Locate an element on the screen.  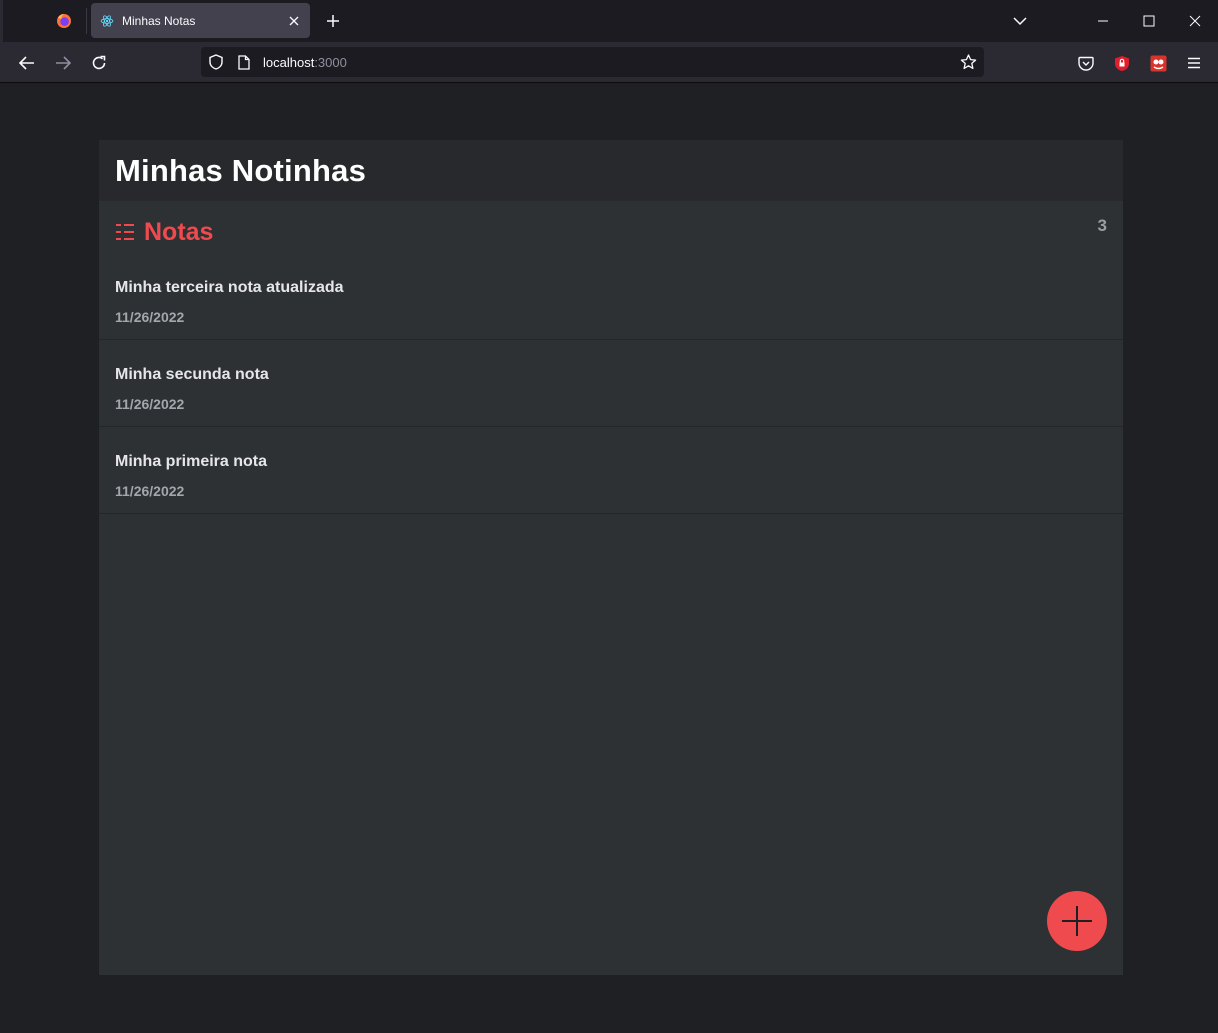
tab-separator is located at coordinates (86, 21).